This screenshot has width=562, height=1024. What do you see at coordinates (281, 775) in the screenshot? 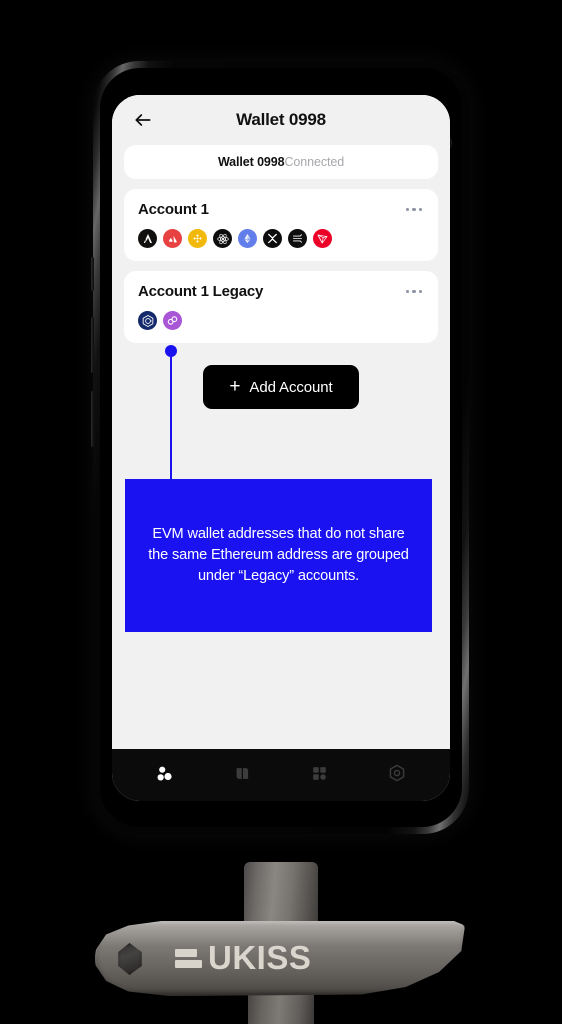
I see `bottom-navigation-bar` at bounding box center [281, 775].